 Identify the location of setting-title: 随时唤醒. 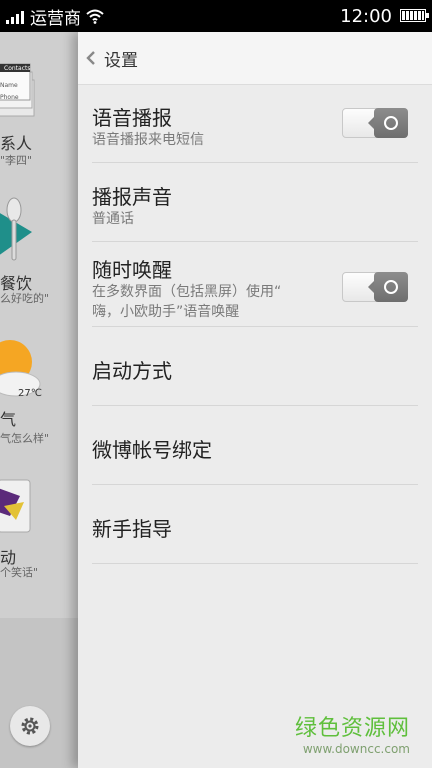
(132, 270).